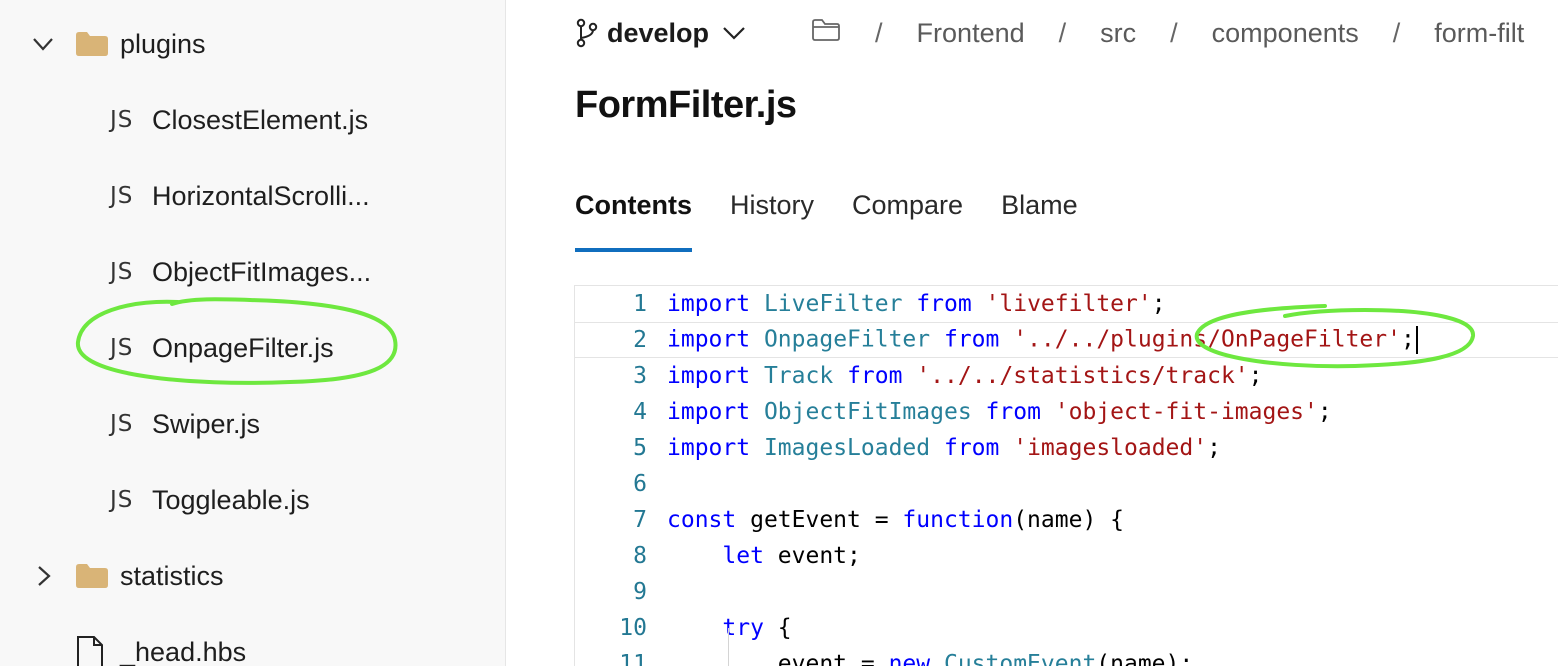 This screenshot has width=1558, height=666. What do you see at coordinates (1118, 33) in the screenshot?
I see `breadcrumb-item: src` at bounding box center [1118, 33].